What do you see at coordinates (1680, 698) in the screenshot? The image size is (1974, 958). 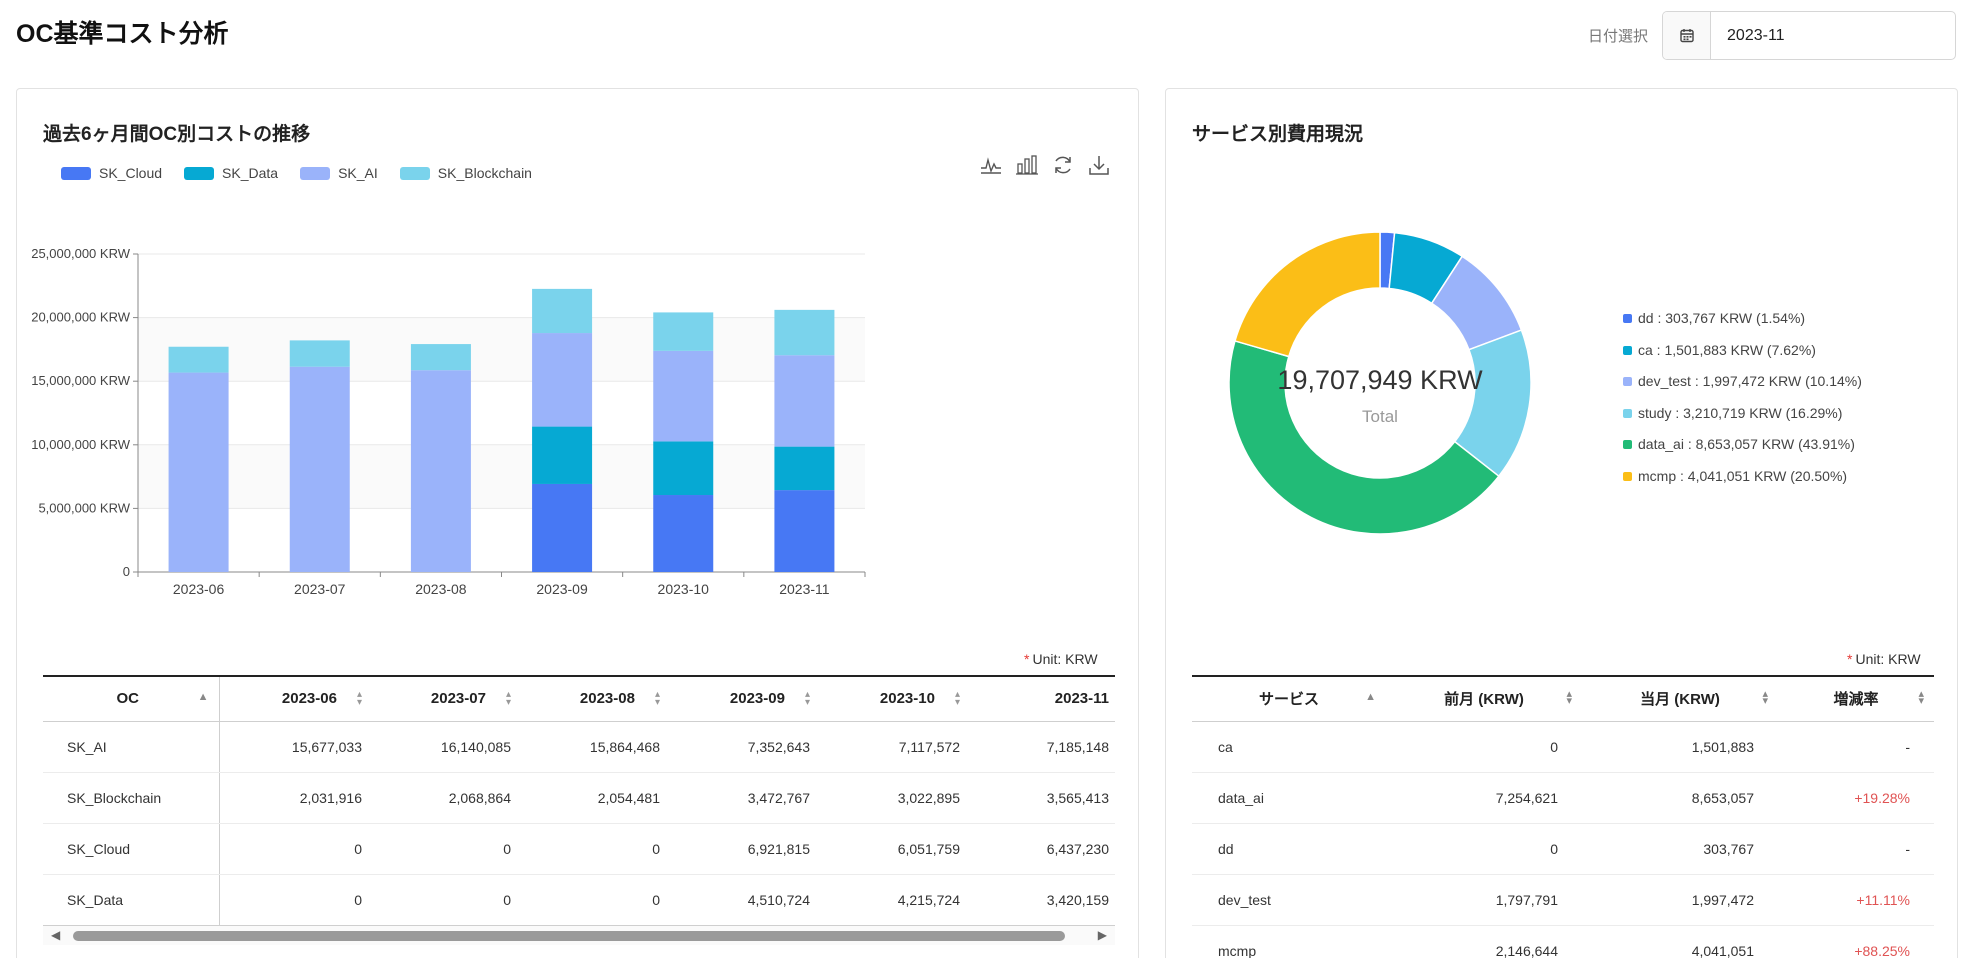 I see `column-header-current-month: 当月 (KRW) ▴ ▾` at bounding box center [1680, 698].